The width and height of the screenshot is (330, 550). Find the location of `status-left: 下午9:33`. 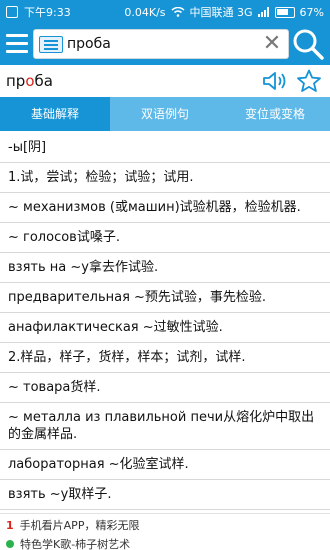

status-left: 下午9:33 is located at coordinates (38, 12).